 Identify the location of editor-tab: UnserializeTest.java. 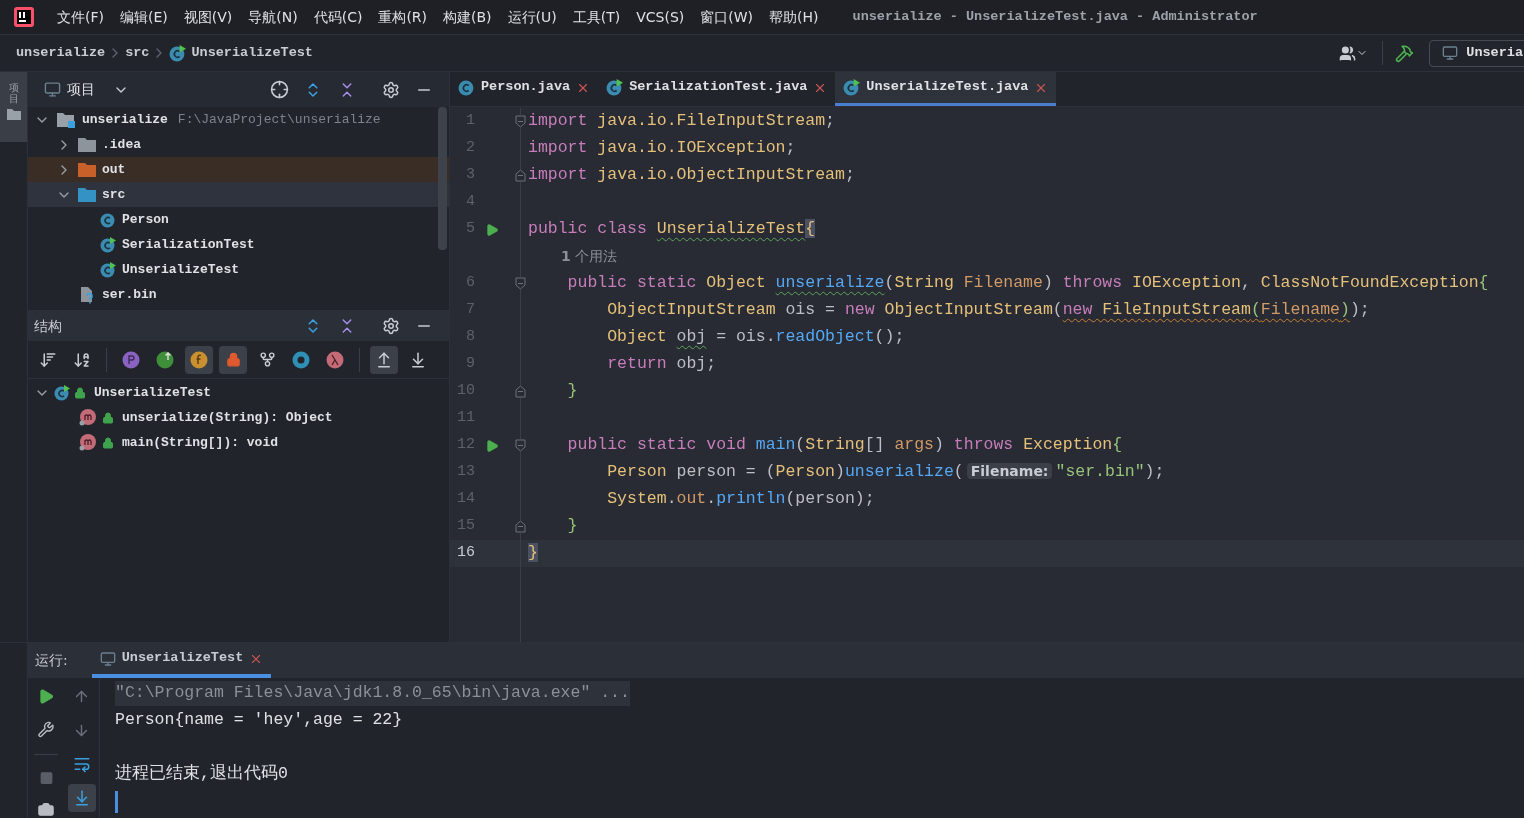
(946, 89).